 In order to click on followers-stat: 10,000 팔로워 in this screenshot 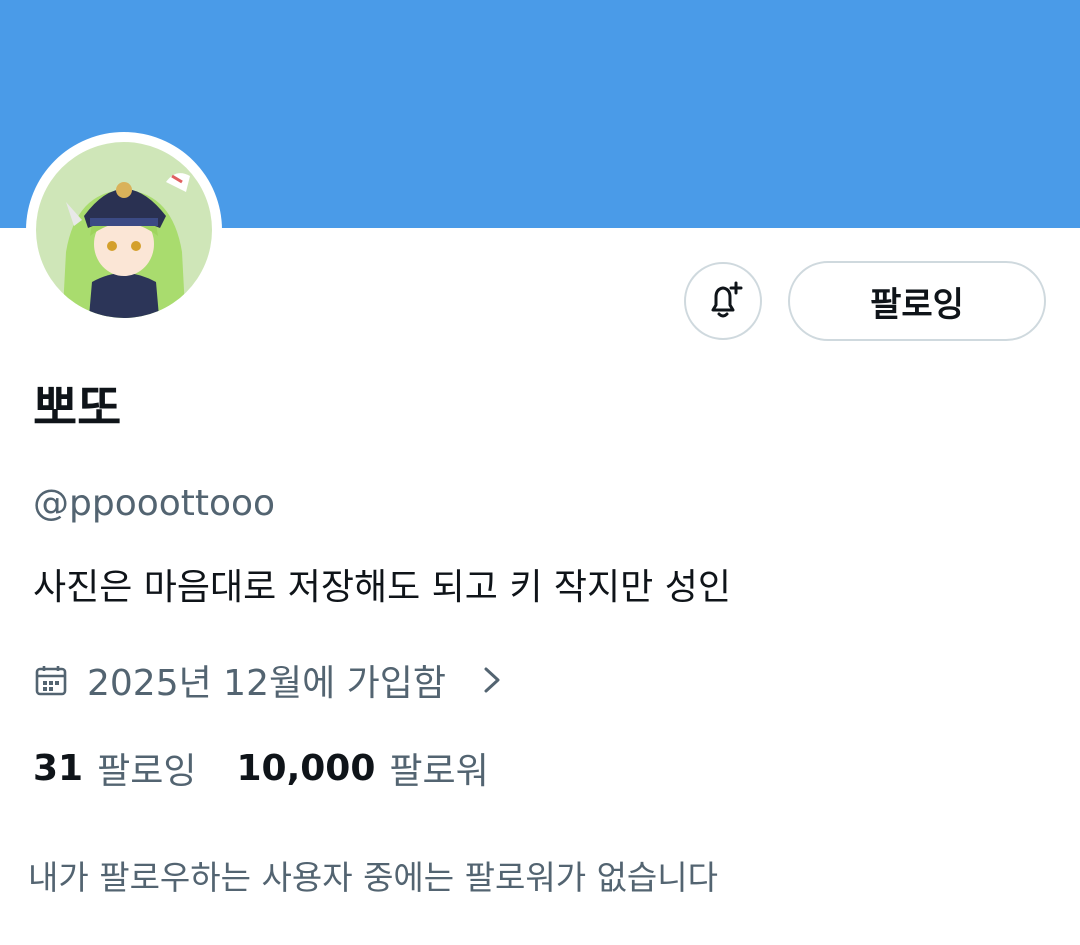, I will do `click(362, 768)`.